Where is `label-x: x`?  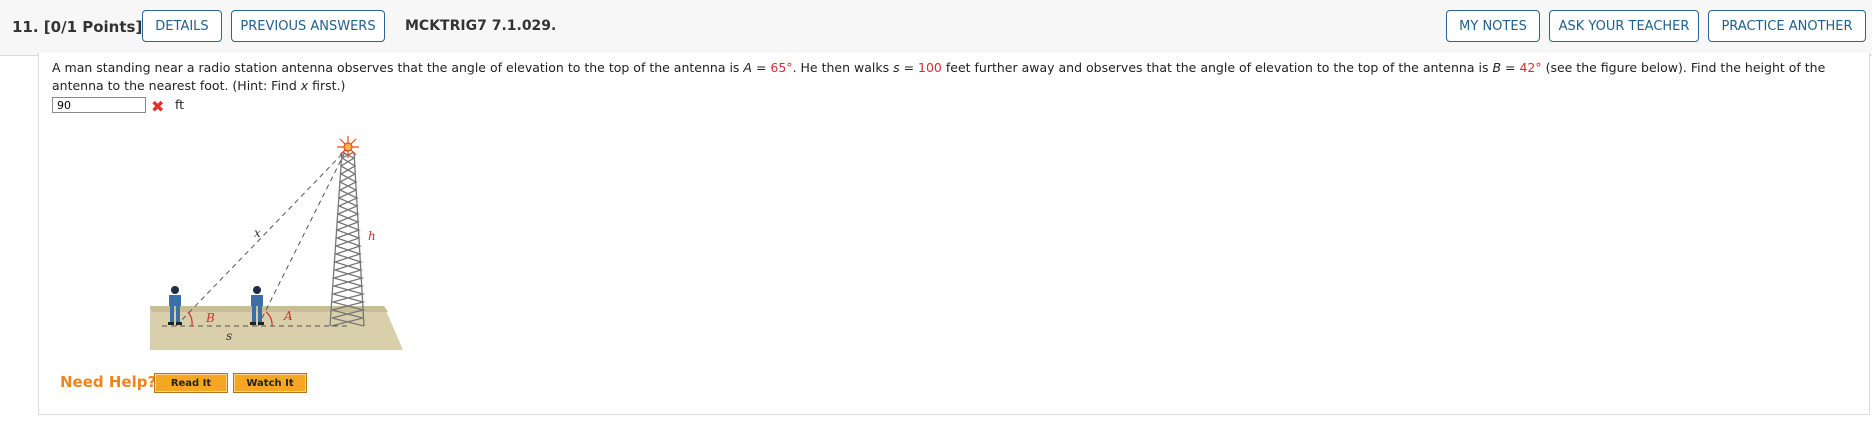 label-x: x is located at coordinates (257, 233).